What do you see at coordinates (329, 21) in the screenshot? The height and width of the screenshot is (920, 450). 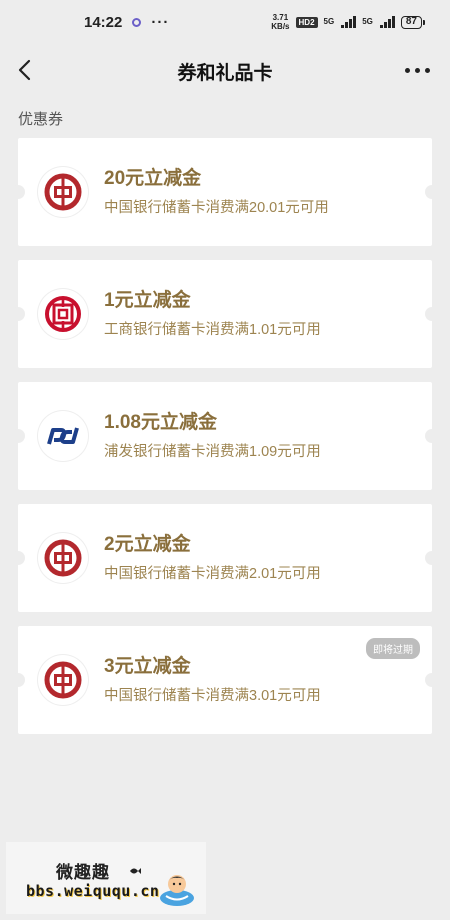 I see `signal-label-1: 5G` at bounding box center [329, 21].